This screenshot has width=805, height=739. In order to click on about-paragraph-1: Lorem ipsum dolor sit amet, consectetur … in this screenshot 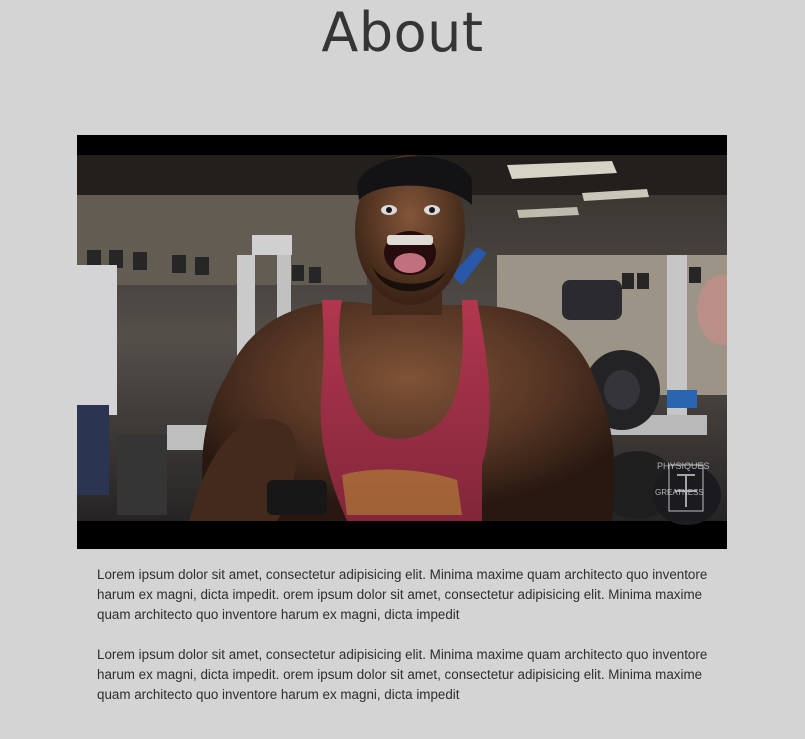, I will do `click(402, 594)`.